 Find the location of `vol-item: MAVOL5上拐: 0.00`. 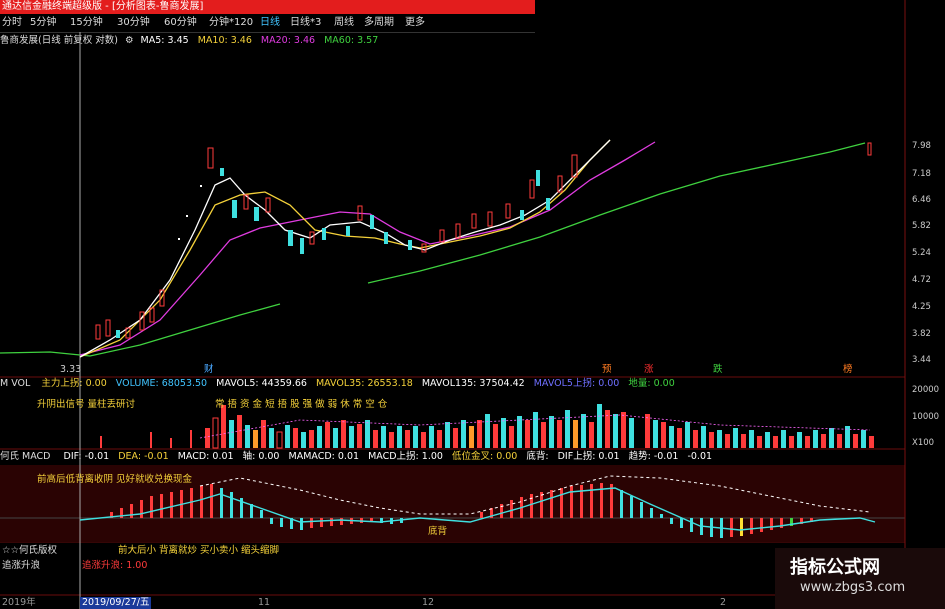

vol-item: MAVOL5上拐: 0.00 is located at coordinates (576, 383).